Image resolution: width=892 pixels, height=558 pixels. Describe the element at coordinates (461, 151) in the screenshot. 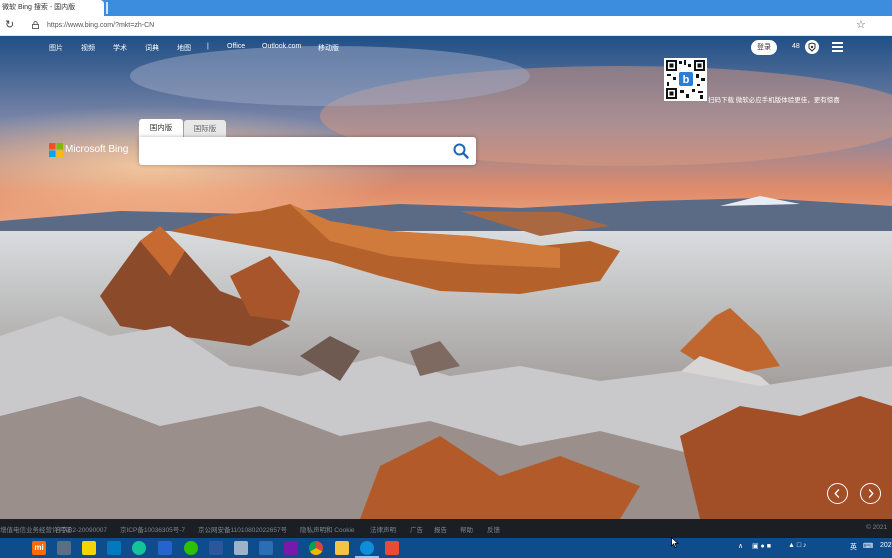

I see `search-icon` at that location.